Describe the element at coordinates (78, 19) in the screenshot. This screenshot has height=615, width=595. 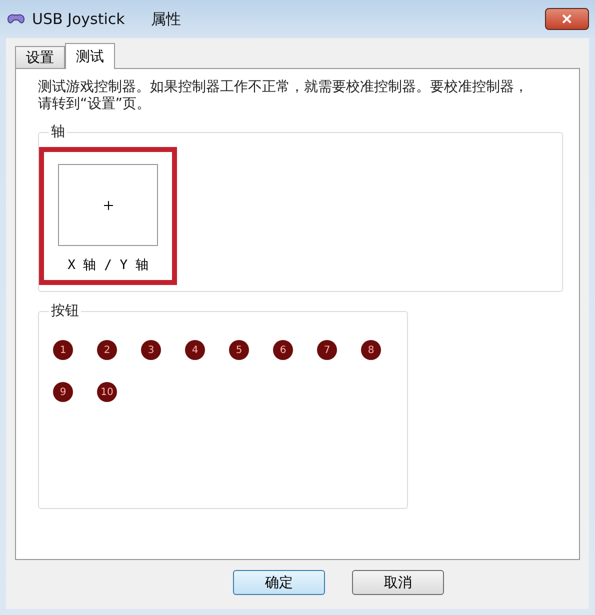
I see `window-title: USB Joystick` at that location.